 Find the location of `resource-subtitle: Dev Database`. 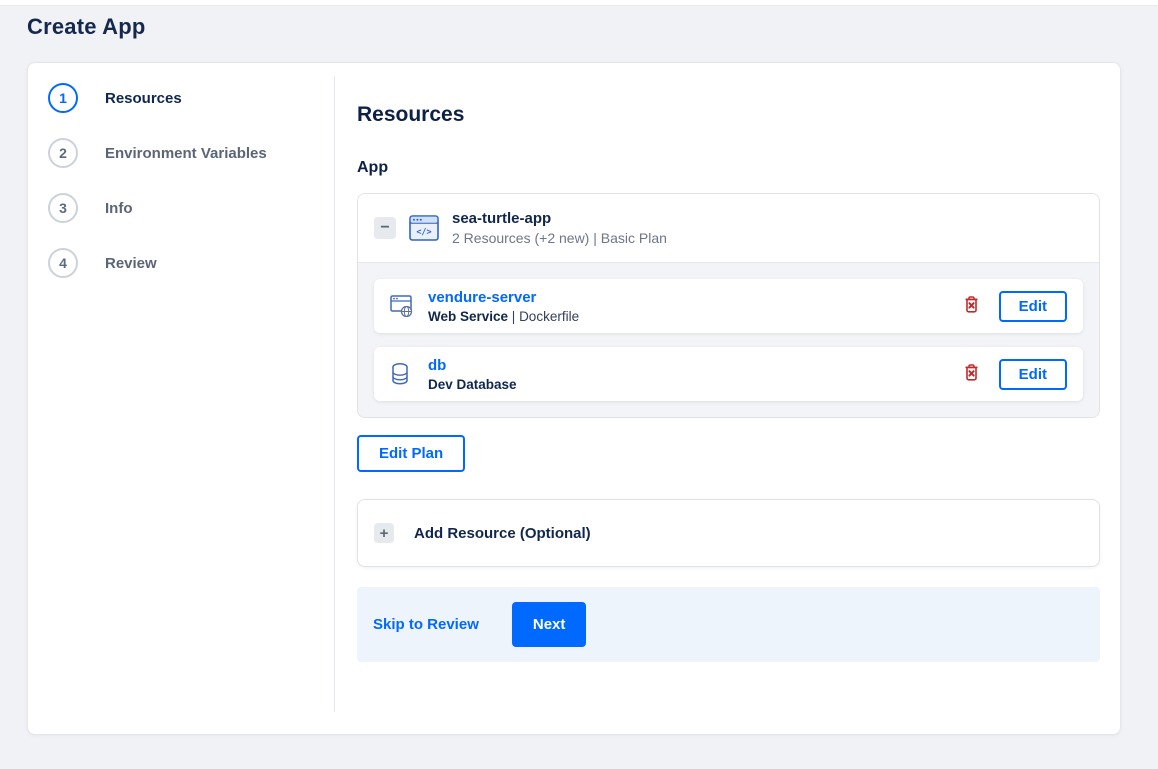

resource-subtitle: Dev Database is located at coordinates (694, 384).